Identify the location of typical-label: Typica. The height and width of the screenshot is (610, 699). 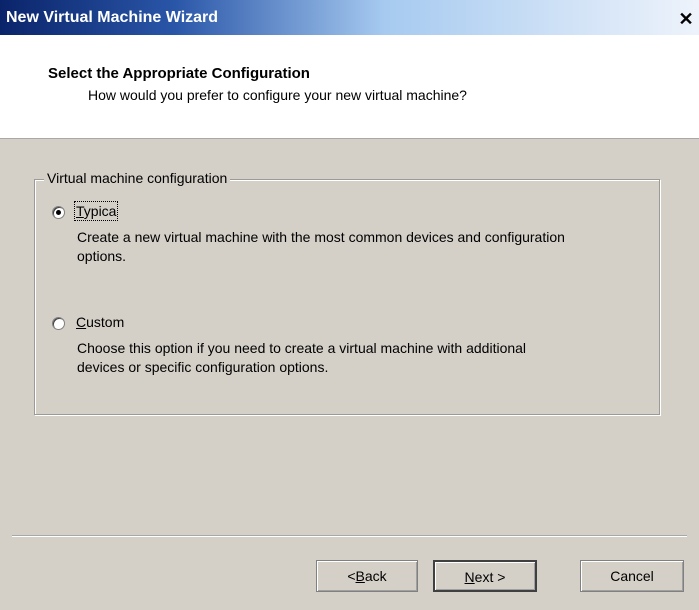
(96, 211).